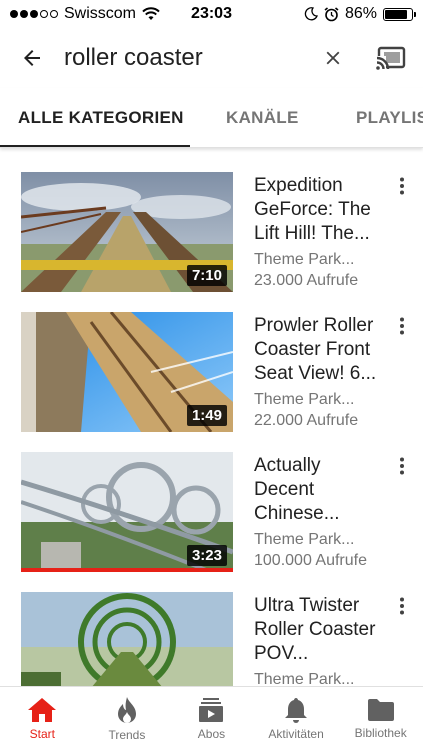 The image size is (423, 750). I want to click on nav-label: Abos, so click(211, 733).